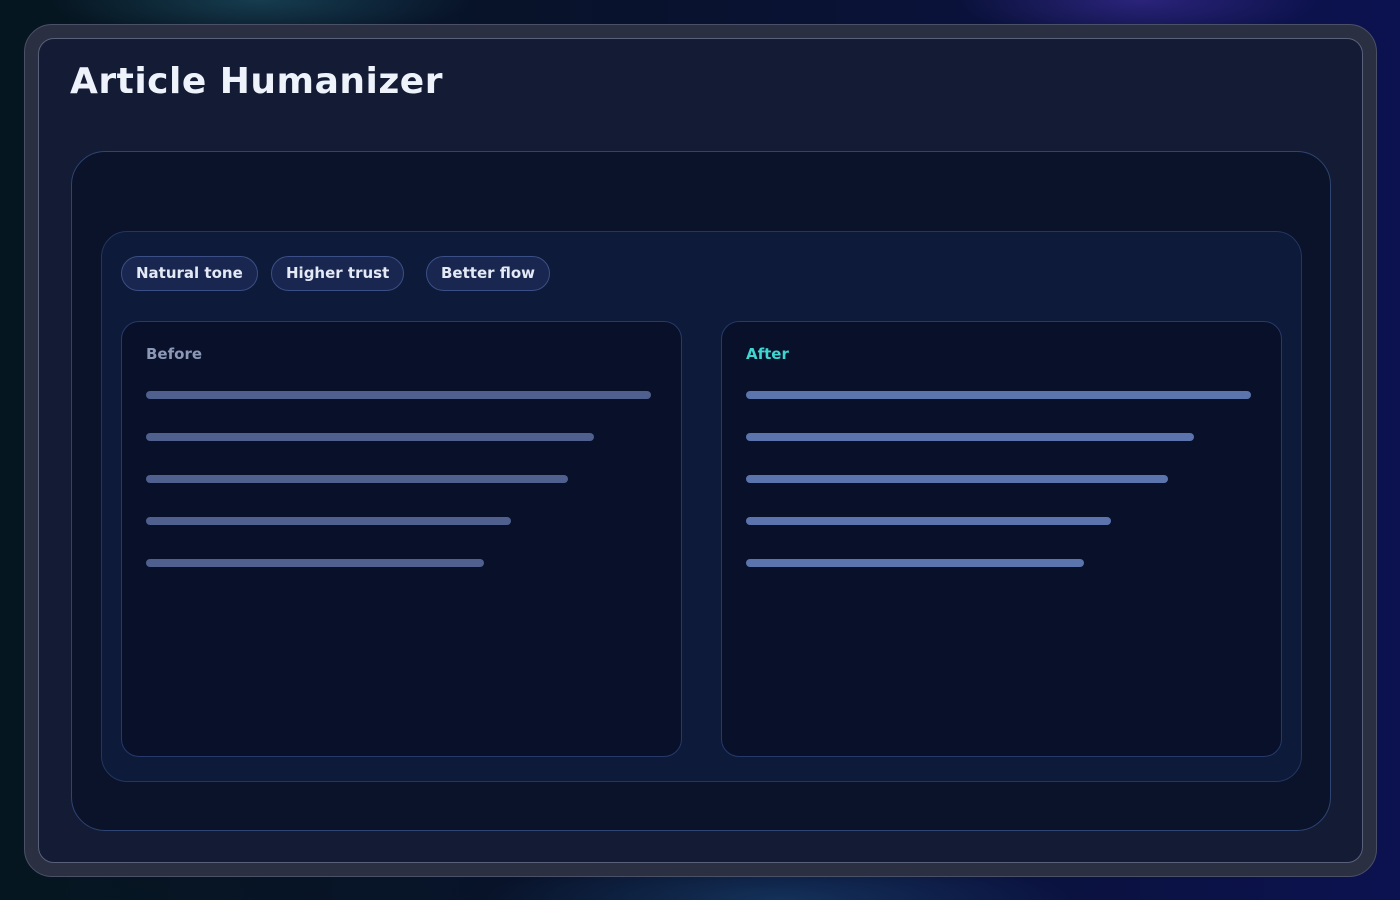  I want to click on chip-better-flow: Better flow, so click(488, 273).